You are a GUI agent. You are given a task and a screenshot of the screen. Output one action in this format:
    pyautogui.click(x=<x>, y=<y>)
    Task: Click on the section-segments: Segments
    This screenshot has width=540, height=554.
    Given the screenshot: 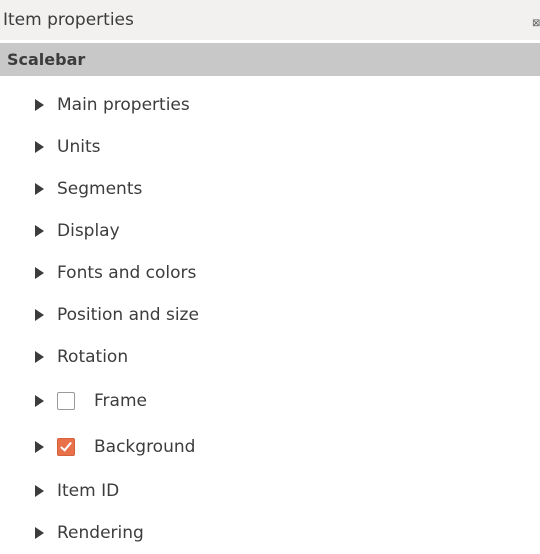 What is the action you would take?
    pyautogui.click(x=270, y=189)
    